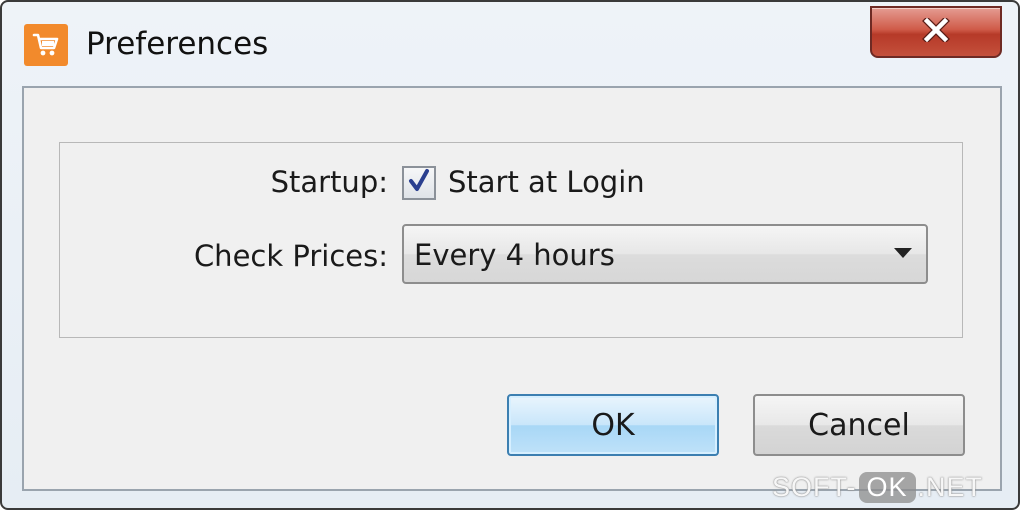 The height and width of the screenshot is (510, 1020). What do you see at coordinates (613, 425) in the screenshot?
I see `ok-button: OK` at bounding box center [613, 425].